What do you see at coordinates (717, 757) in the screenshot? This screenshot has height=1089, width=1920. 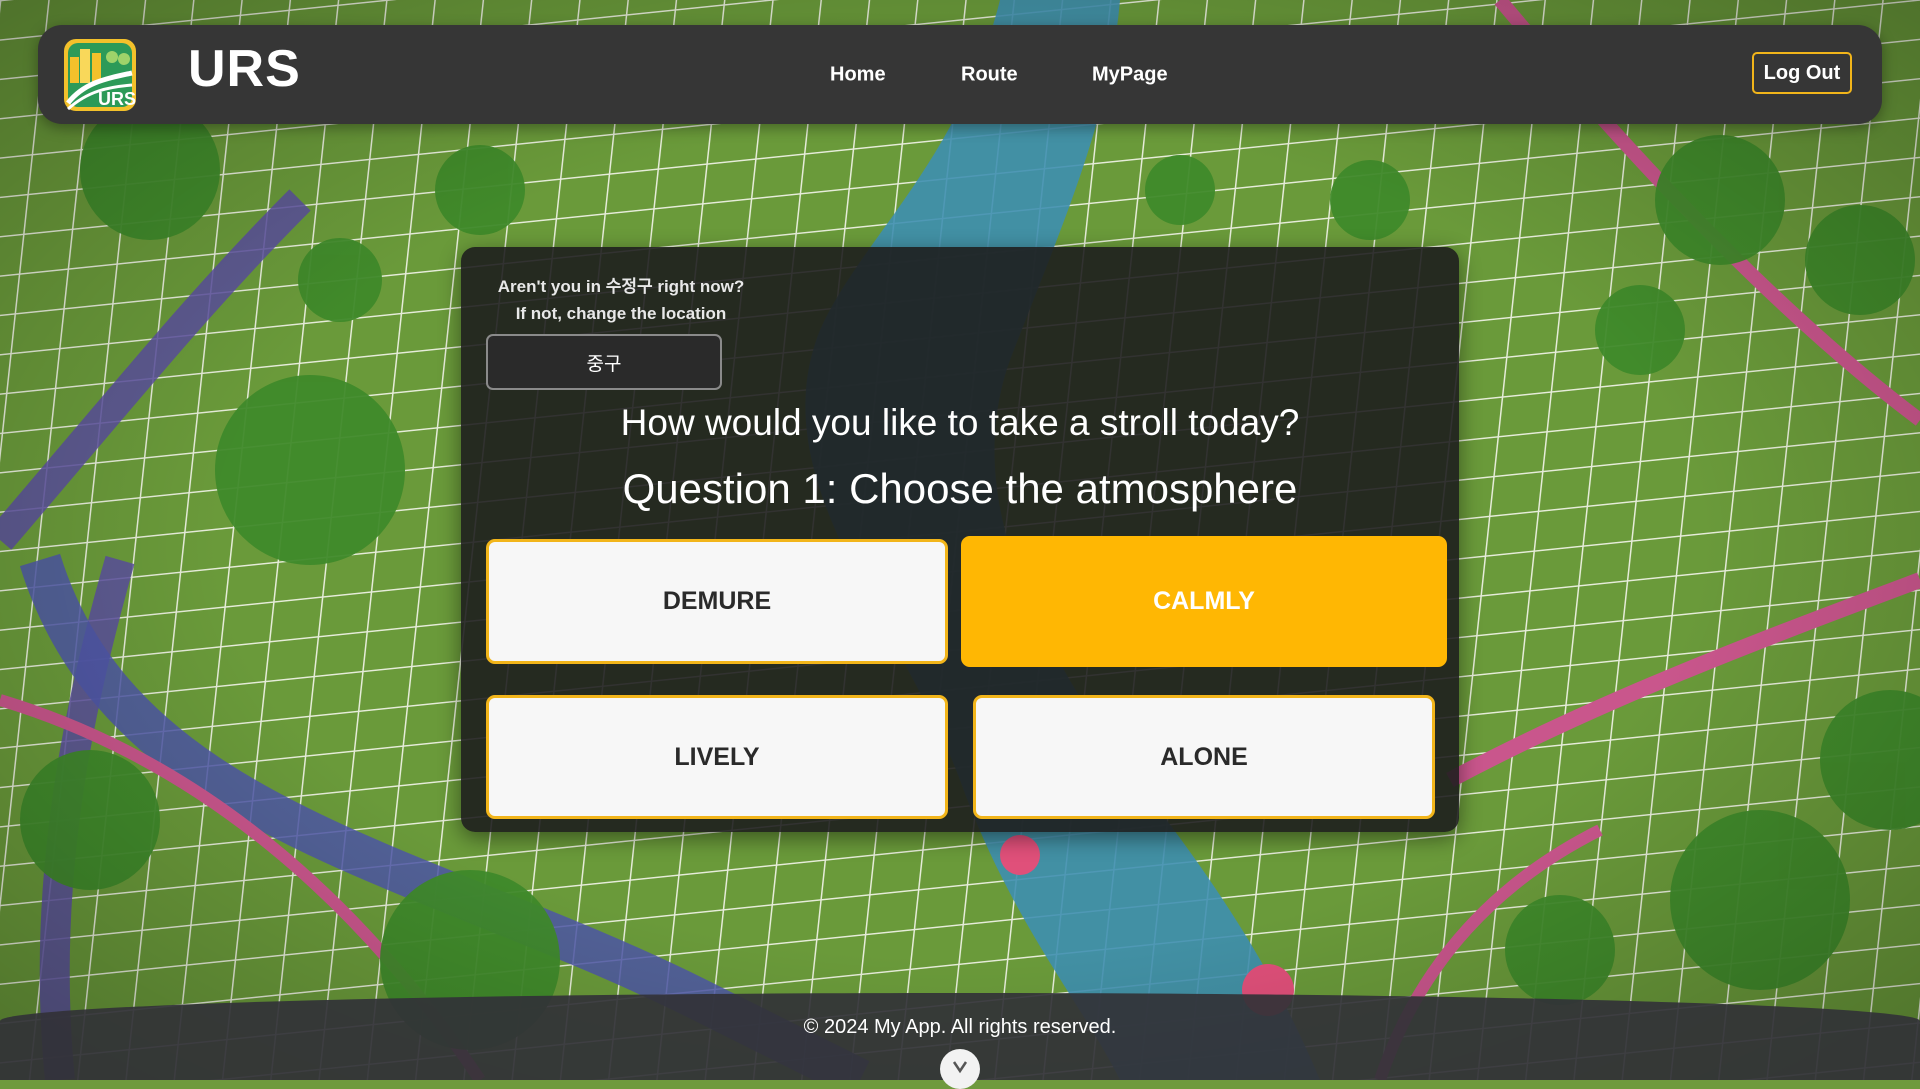 I see `option-lively-button: LIVELY` at bounding box center [717, 757].